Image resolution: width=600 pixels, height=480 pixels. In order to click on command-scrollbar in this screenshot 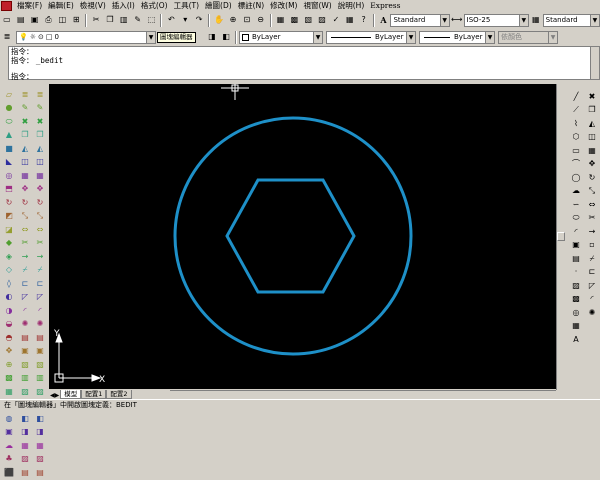, I will do `click(594, 63)`.